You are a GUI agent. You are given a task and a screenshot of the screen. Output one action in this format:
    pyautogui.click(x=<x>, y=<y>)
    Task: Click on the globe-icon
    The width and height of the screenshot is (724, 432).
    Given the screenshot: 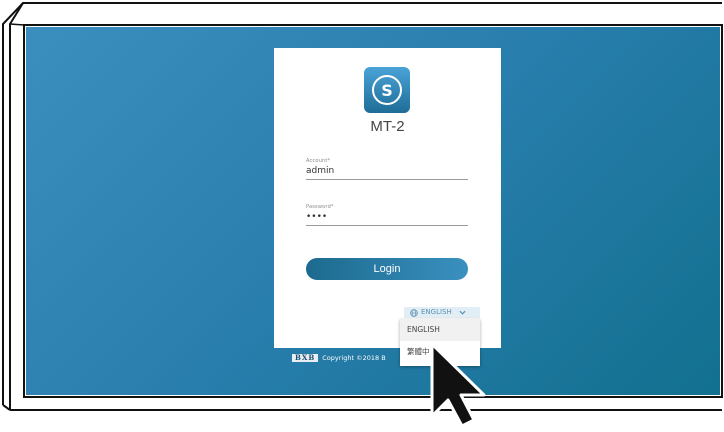 What is the action you would take?
    pyautogui.click(x=414, y=312)
    